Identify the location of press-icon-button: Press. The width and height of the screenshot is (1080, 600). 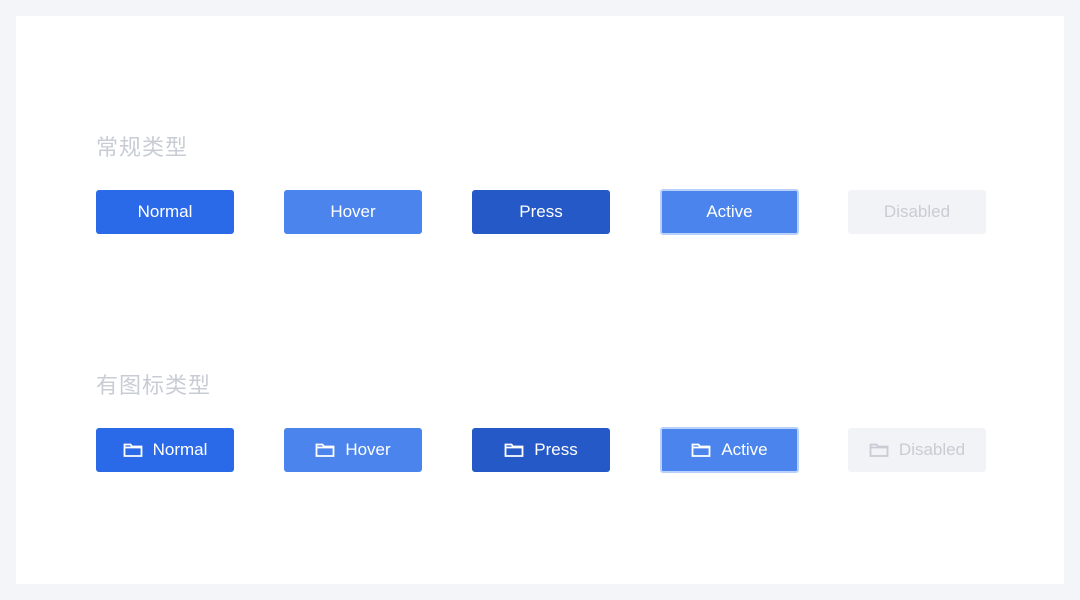
(541, 450).